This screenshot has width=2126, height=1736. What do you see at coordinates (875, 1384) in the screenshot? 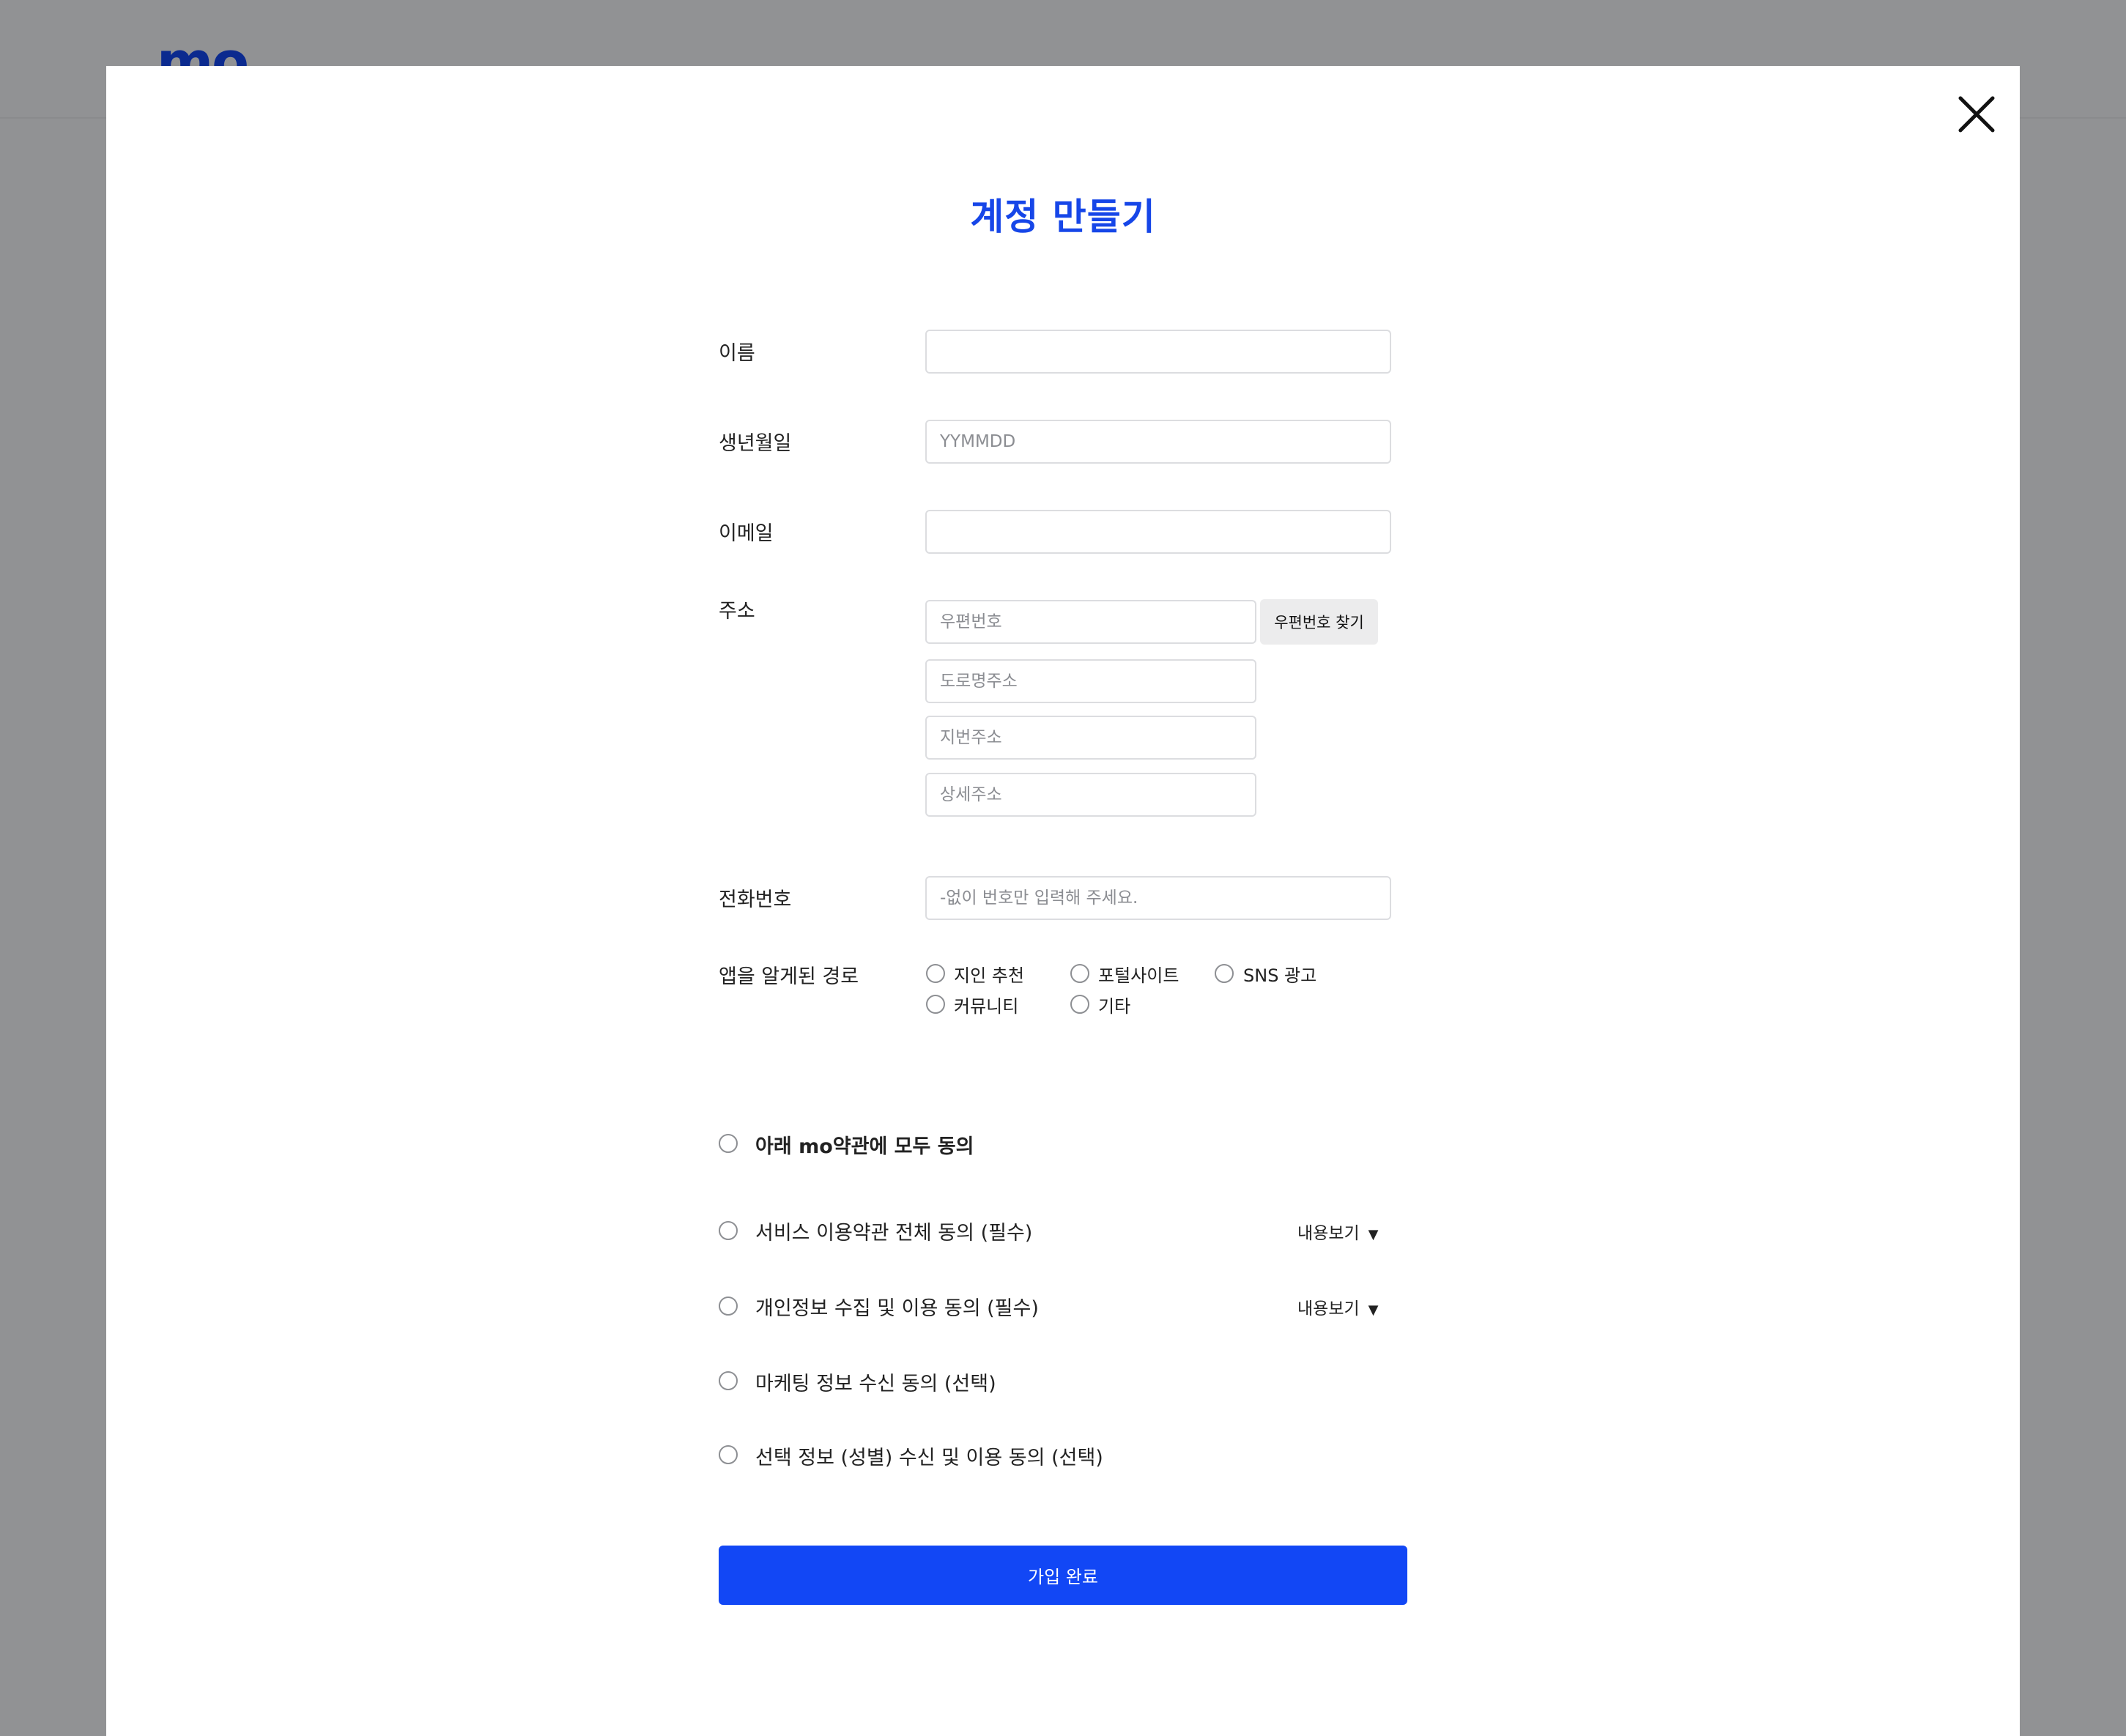
I see `terms-marketing-label: 마케팅 정보 수신 동의 (선택)` at bounding box center [875, 1384].